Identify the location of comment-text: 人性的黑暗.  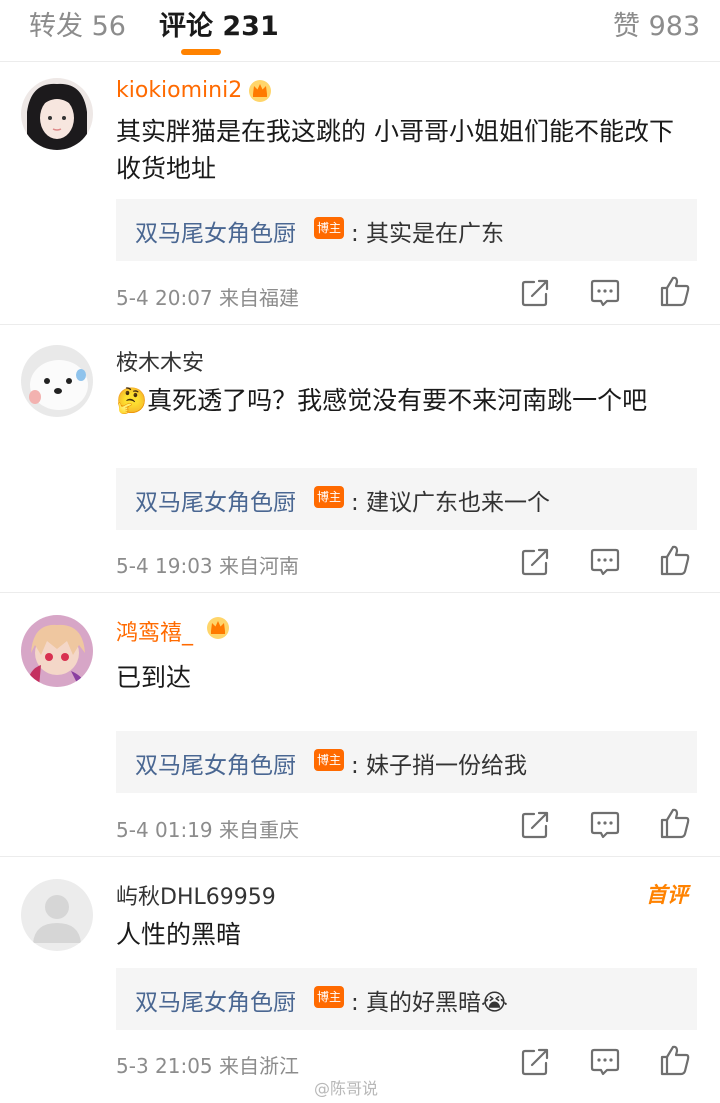
(179, 934).